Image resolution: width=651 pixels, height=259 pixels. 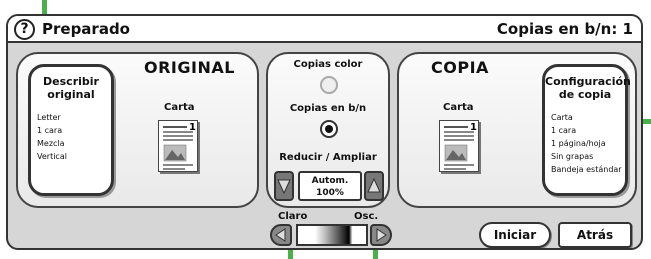 What do you see at coordinates (588, 88) in the screenshot?
I see `copy-settings-label: Configuración de copia` at bounding box center [588, 88].